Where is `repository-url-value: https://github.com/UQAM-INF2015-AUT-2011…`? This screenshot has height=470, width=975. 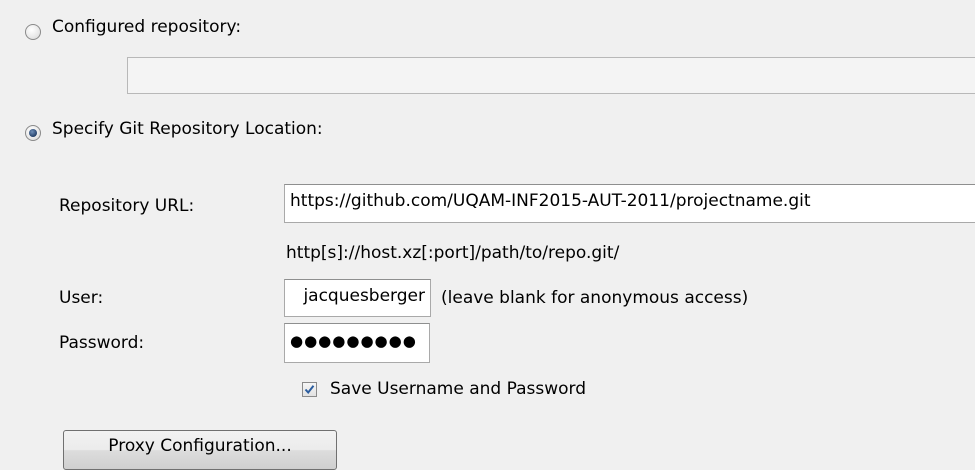 repository-url-value: https://github.com/UQAM-INF2015-AUT-2011… is located at coordinates (550, 201).